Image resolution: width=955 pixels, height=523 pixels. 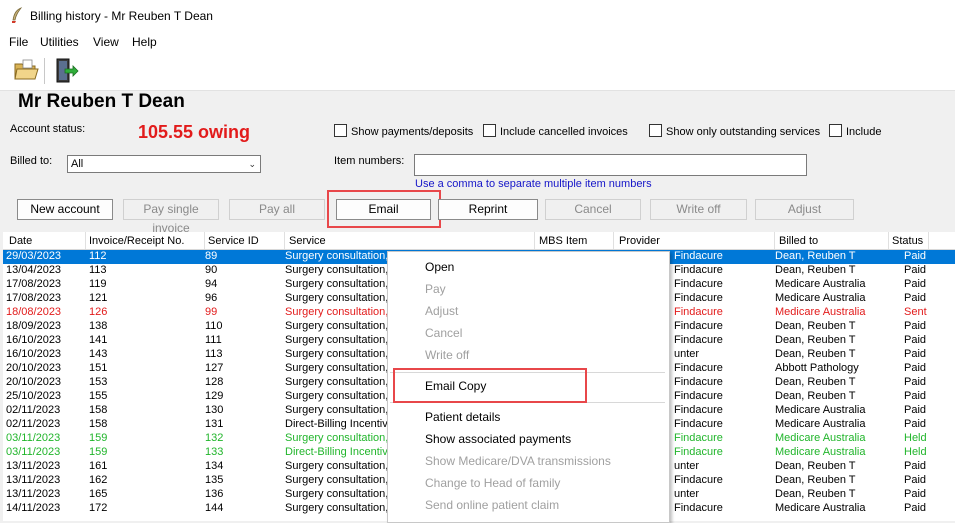 What do you see at coordinates (384, 209) in the screenshot?
I see `email-button-highlight` at bounding box center [384, 209].